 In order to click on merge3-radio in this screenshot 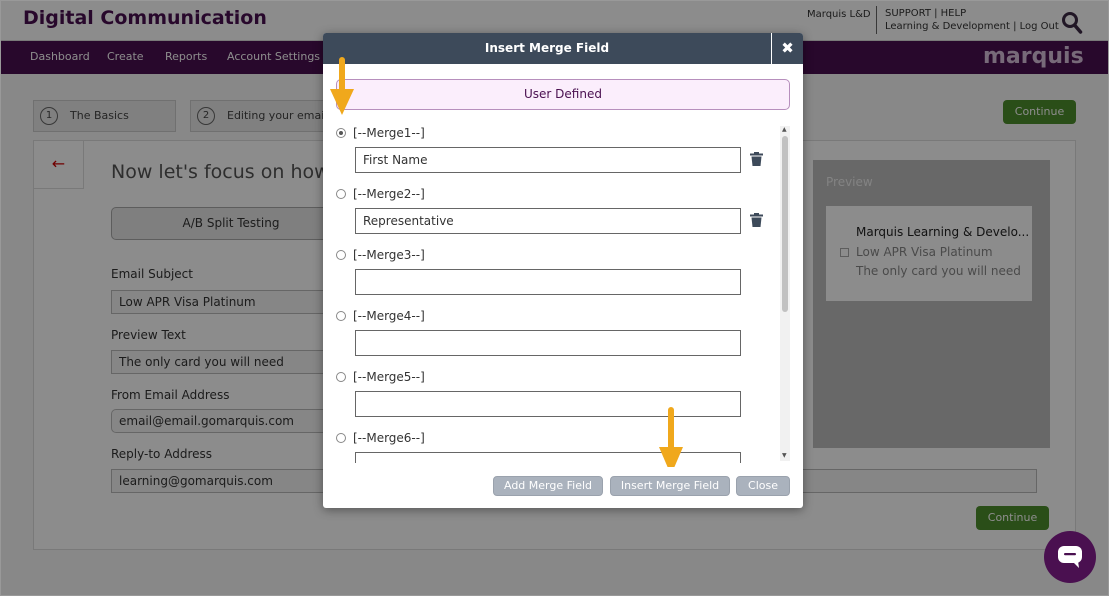, I will do `click(341, 255)`.